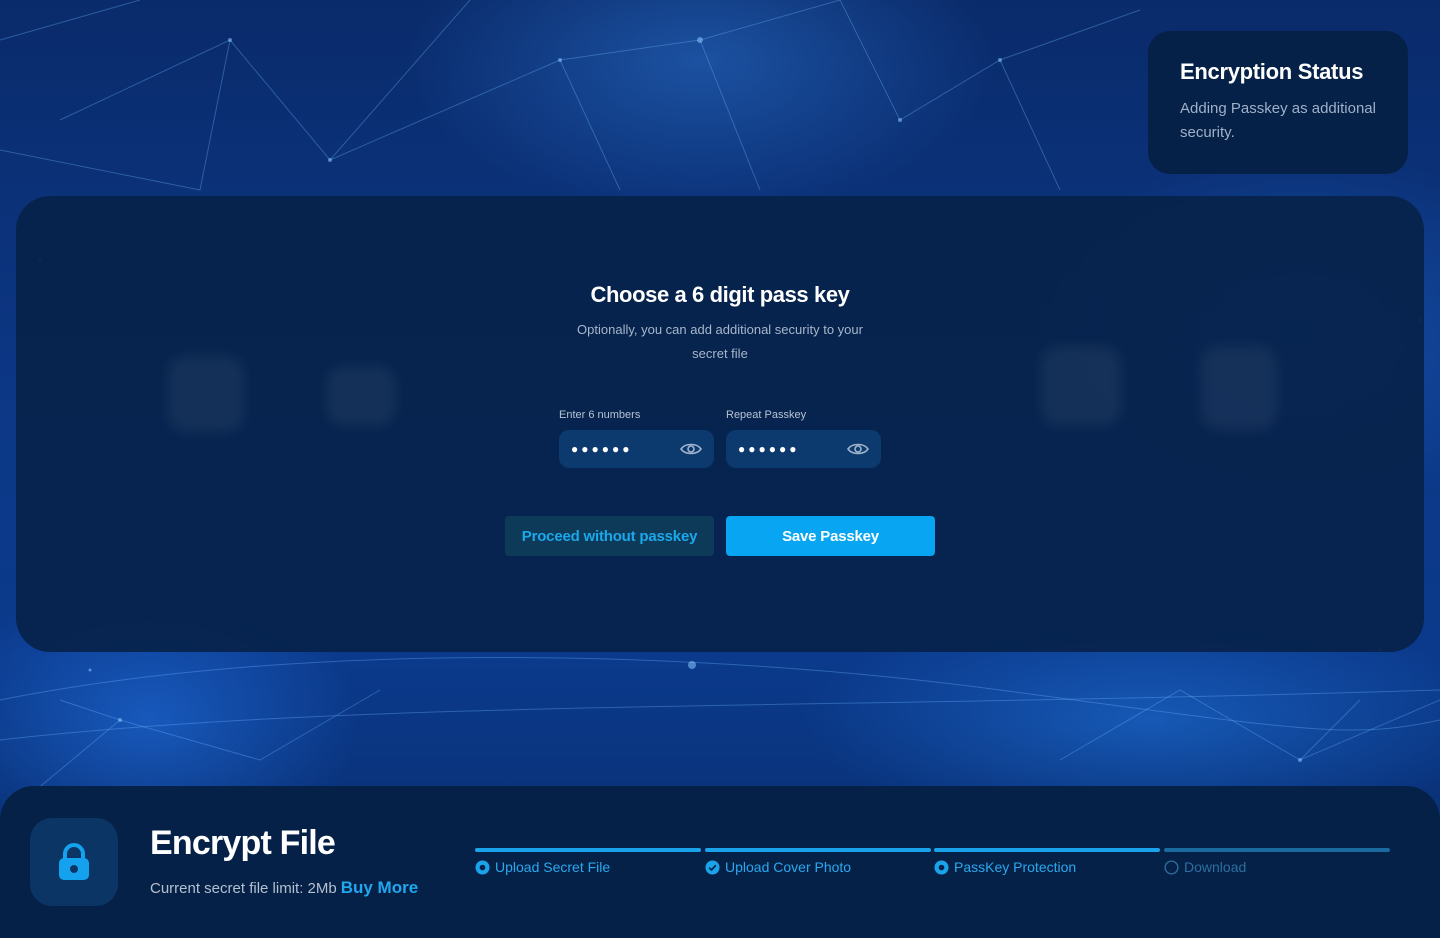 The image size is (1440, 938). Describe the element at coordinates (602, 449) in the screenshot. I see `passkey-value: ●●●●●●` at that location.